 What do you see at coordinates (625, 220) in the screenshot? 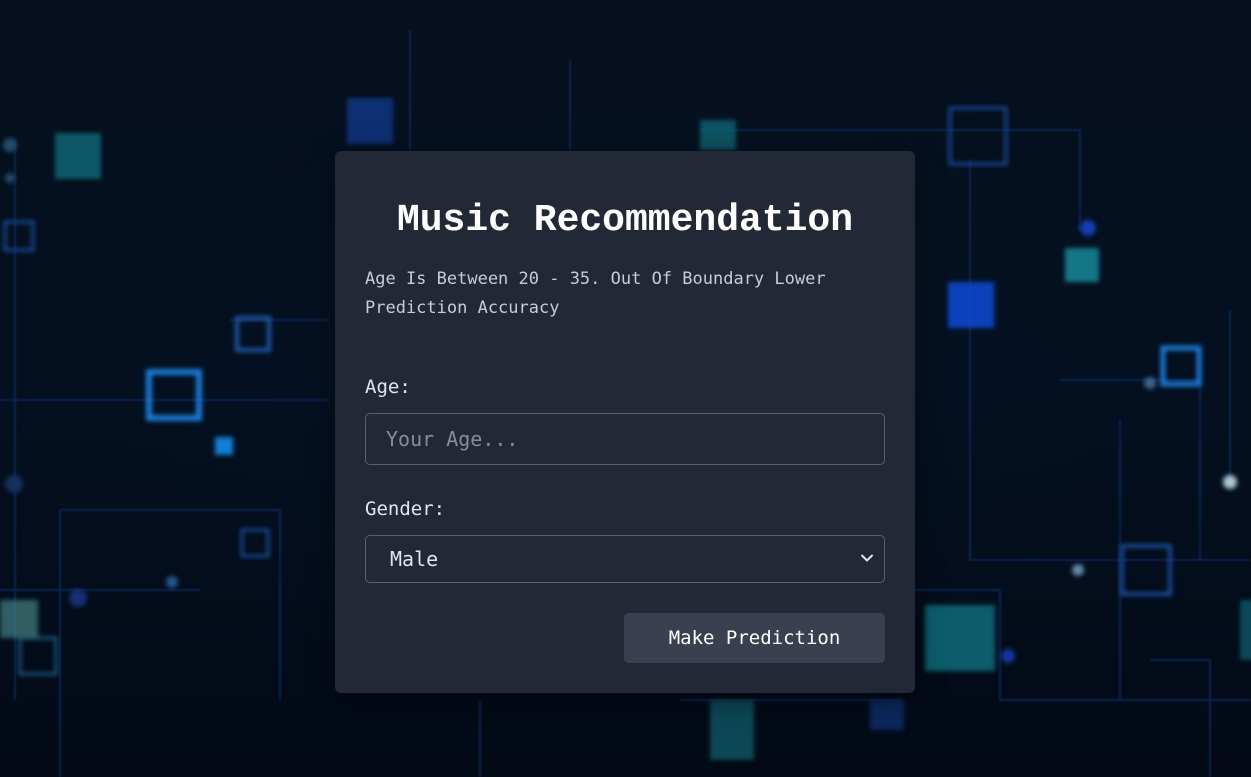
I see `page-title: Music Recommendation` at bounding box center [625, 220].